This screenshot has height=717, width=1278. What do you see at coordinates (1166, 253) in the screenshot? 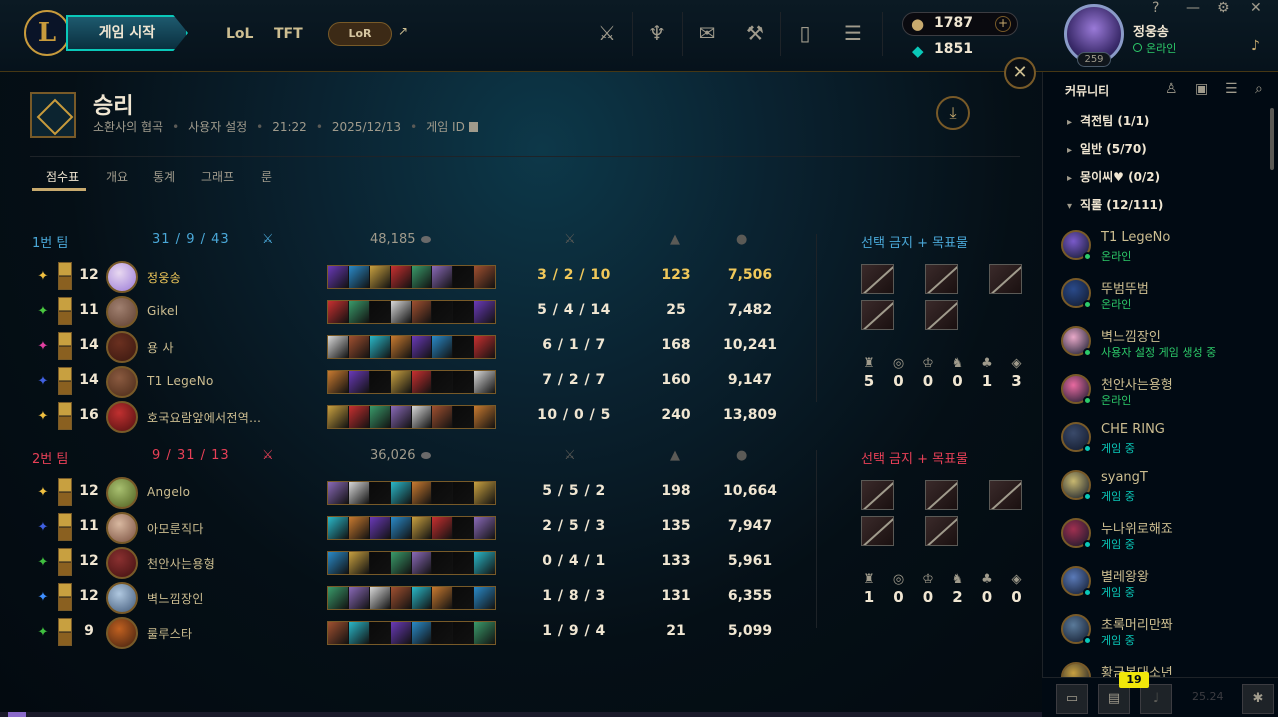
I see `friend-item: T1 LegeNo 온라인` at bounding box center [1166, 253].